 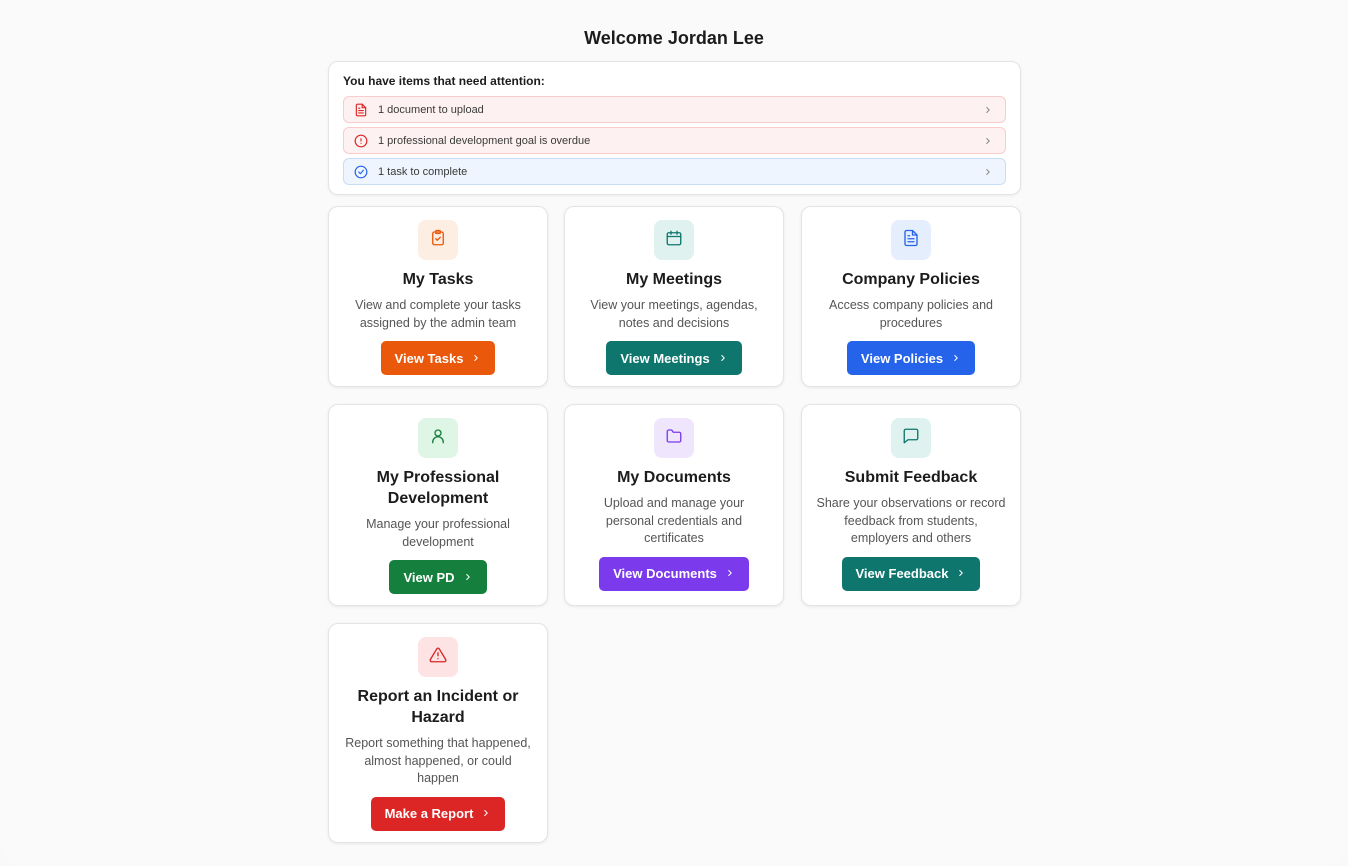 What do you see at coordinates (674, 38) in the screenshot?
I see `page-title: Welcome Jordan Lee` at bounding box center [674, 38].